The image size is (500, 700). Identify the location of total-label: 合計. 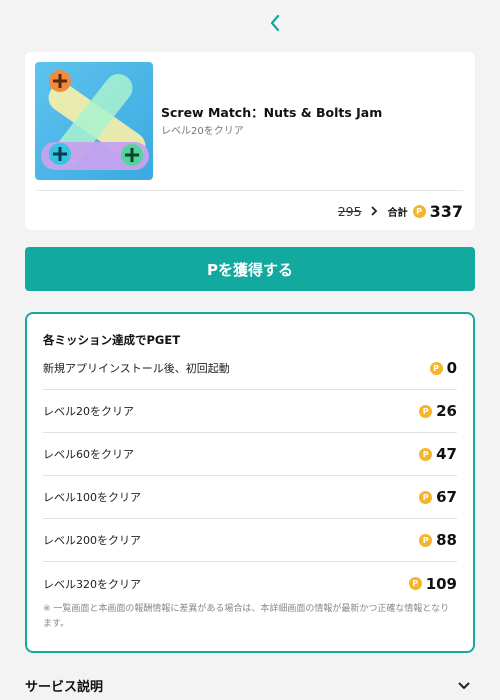
(397, 213).